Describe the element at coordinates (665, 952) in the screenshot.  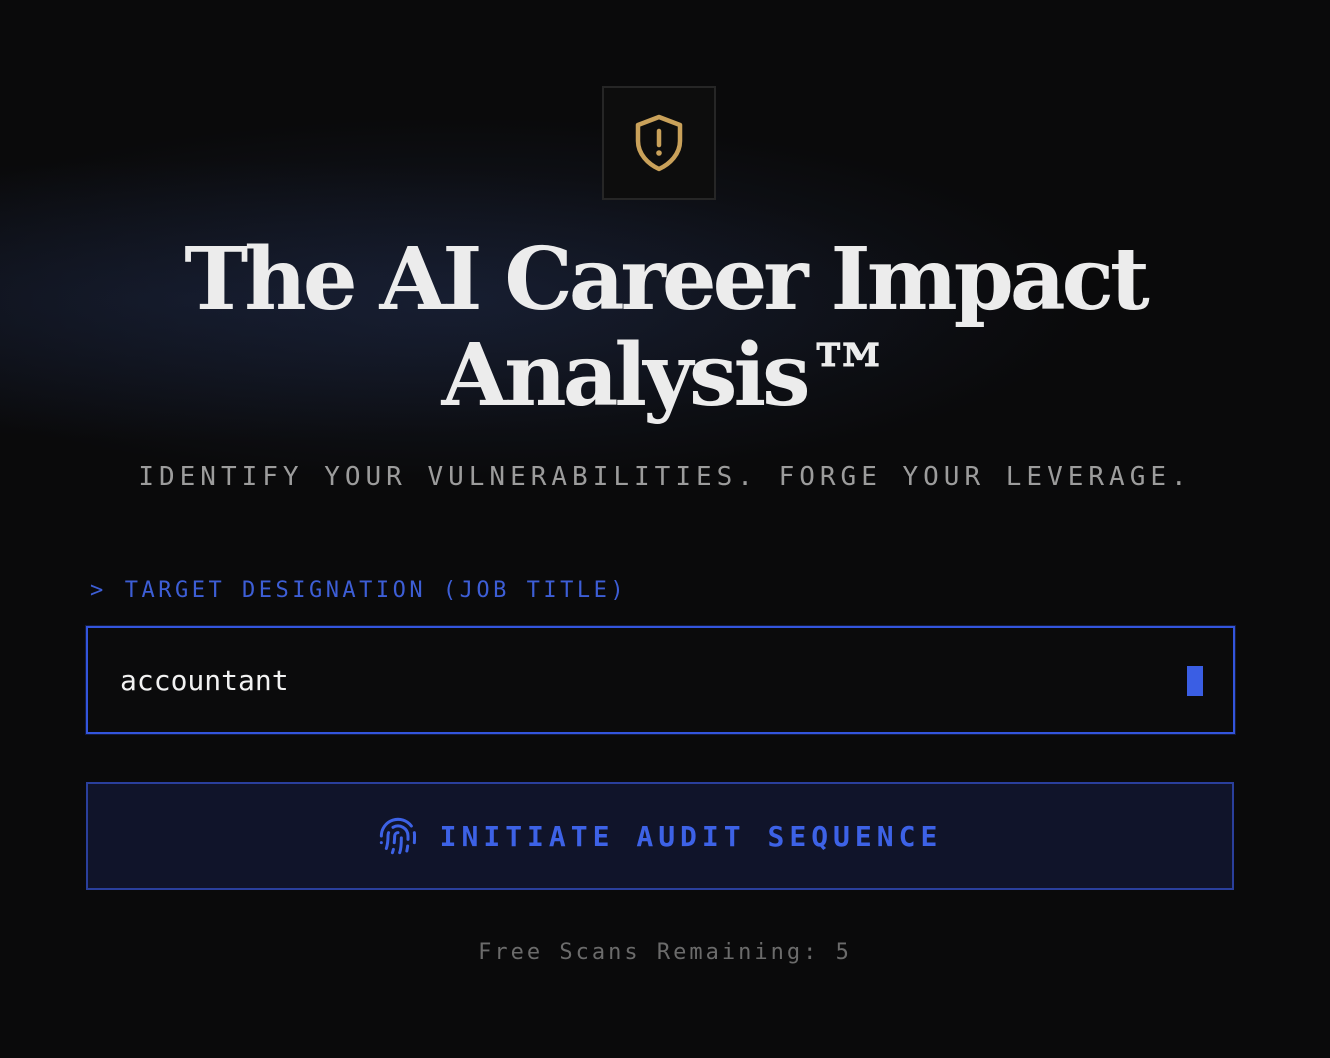
I see `free-scans-remaining: Free Scans Remaining: 5` at that location.